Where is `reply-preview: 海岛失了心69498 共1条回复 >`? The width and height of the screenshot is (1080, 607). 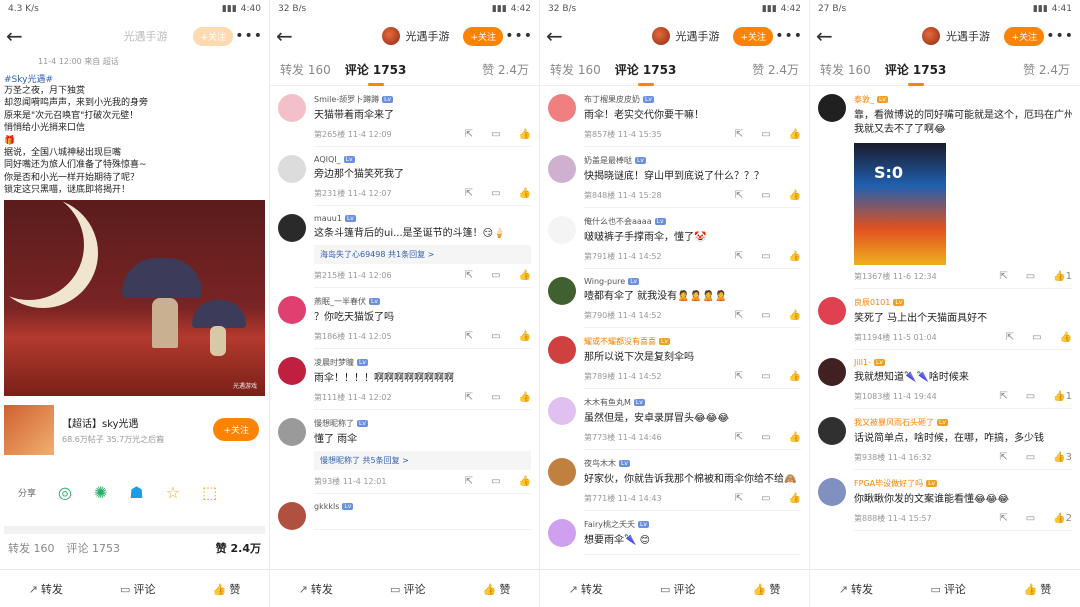 reply-preview: 海岛失了心69498 共1条回复 > is located at coordinates (422, 254).